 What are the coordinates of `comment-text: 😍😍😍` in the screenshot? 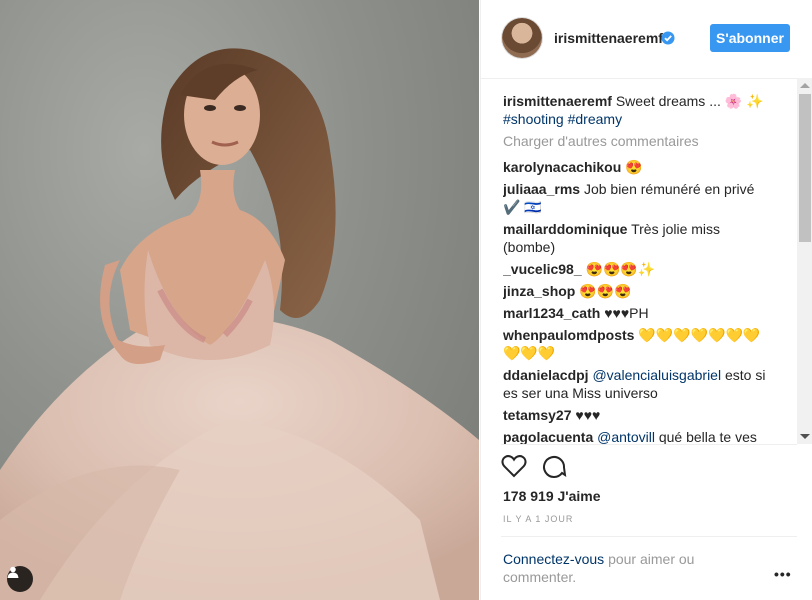 It's located at (605, 291).